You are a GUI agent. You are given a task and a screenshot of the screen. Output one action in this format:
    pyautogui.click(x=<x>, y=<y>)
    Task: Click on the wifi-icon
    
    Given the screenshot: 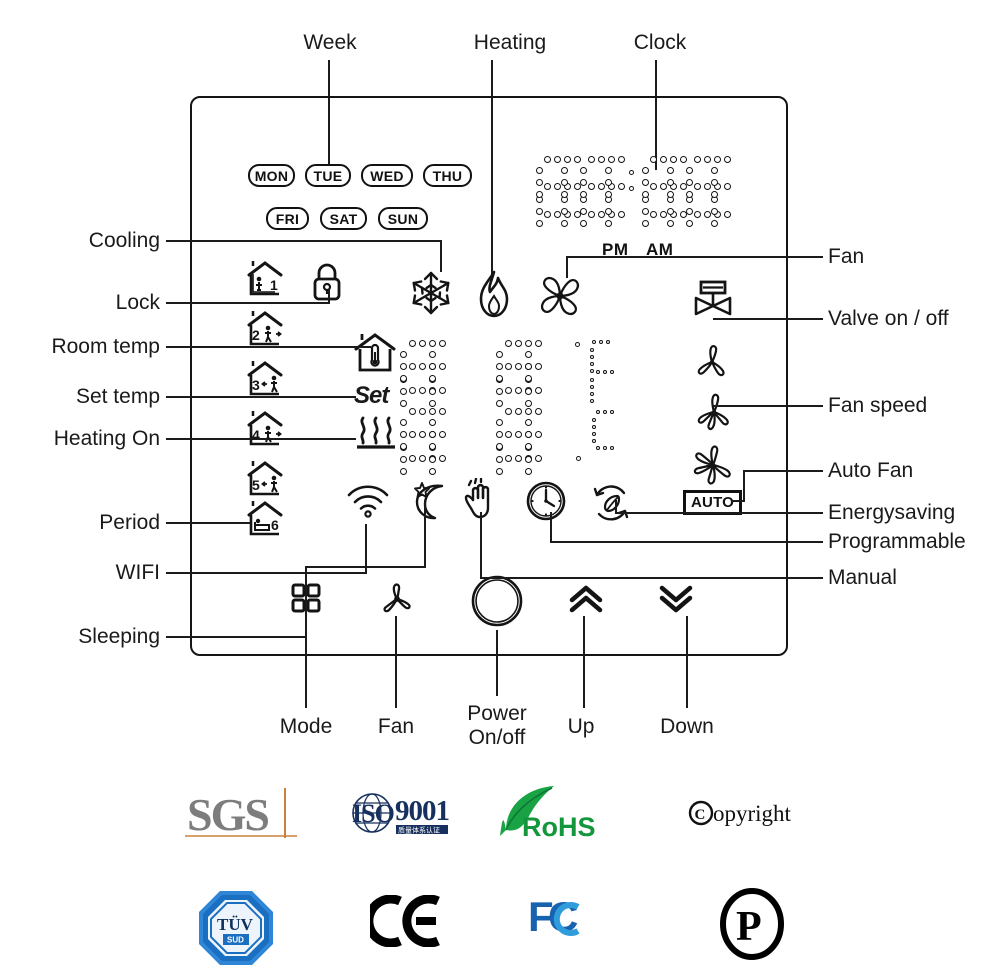 What is the action you would take?
    pyautogui.click(x=368, y=502)
    